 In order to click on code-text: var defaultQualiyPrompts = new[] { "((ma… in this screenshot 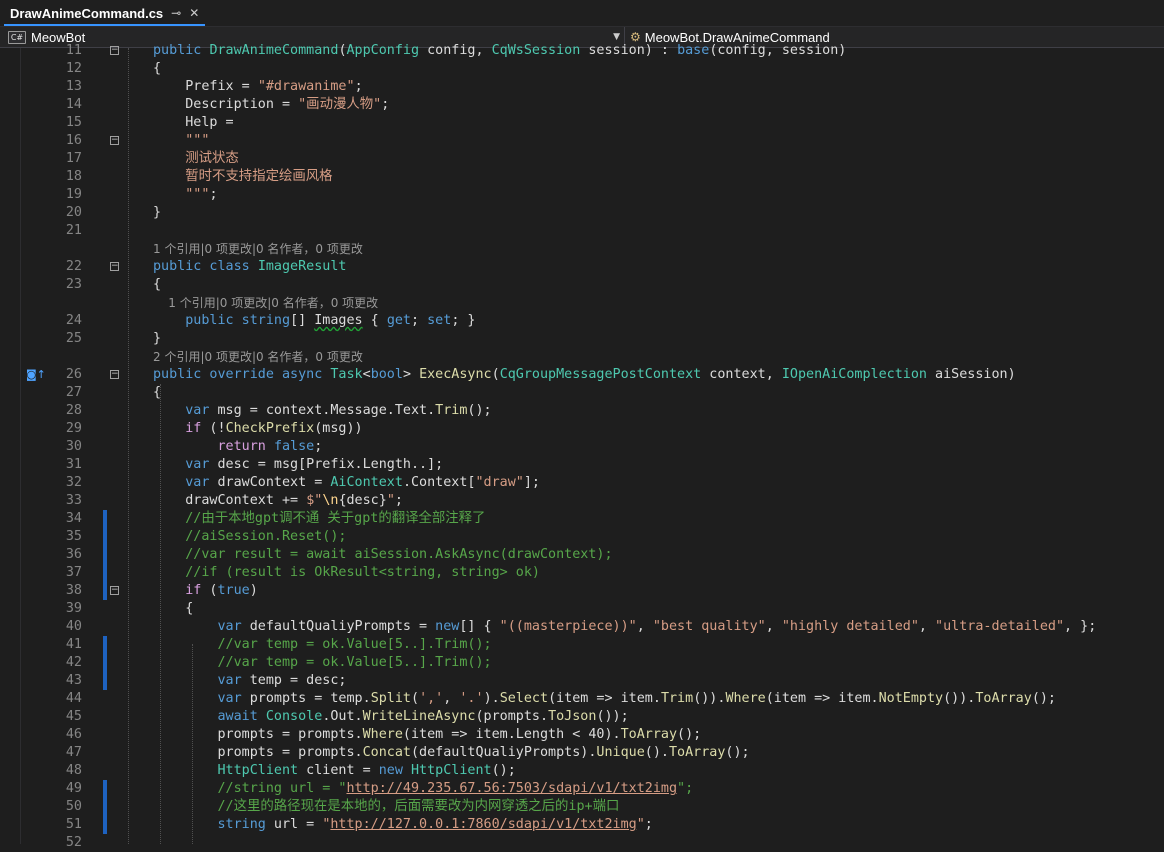, I will do `click(624, 627)`.